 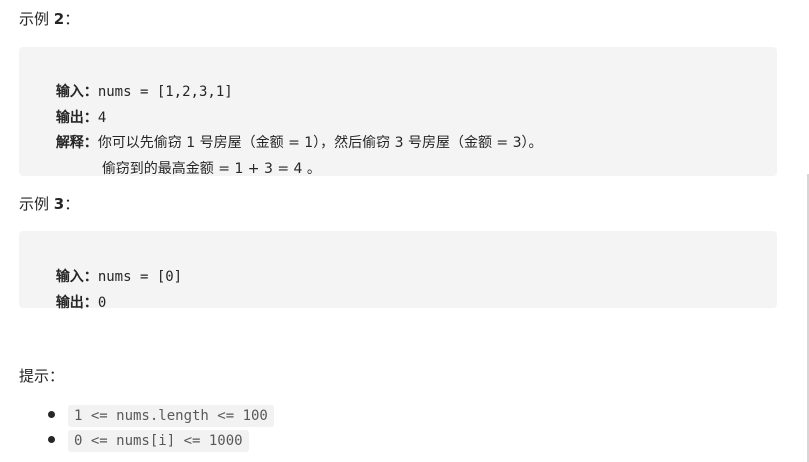 What do you see at coordinates (76, 303) in the screenshot?
I see `output-label: 输出：` at bounding box center [76, 303].